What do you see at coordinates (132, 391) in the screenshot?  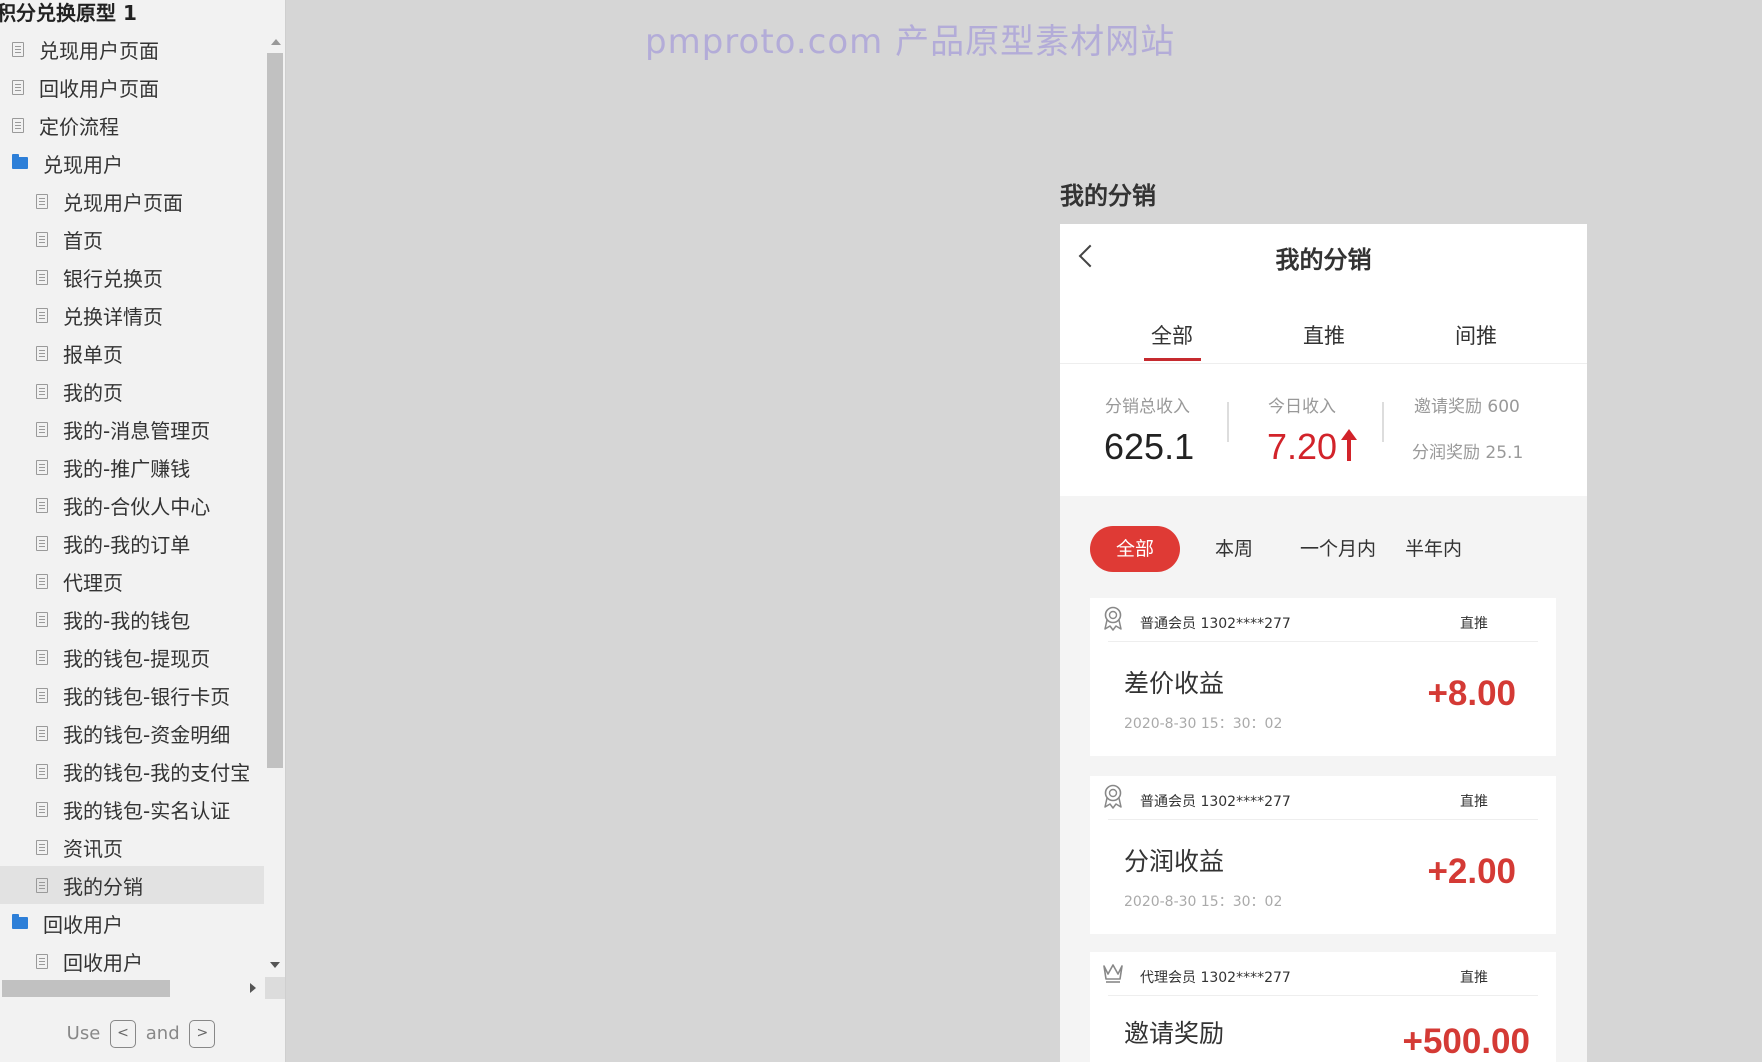 I see `tree-item: 我的页` at bounding box center [132, 391].